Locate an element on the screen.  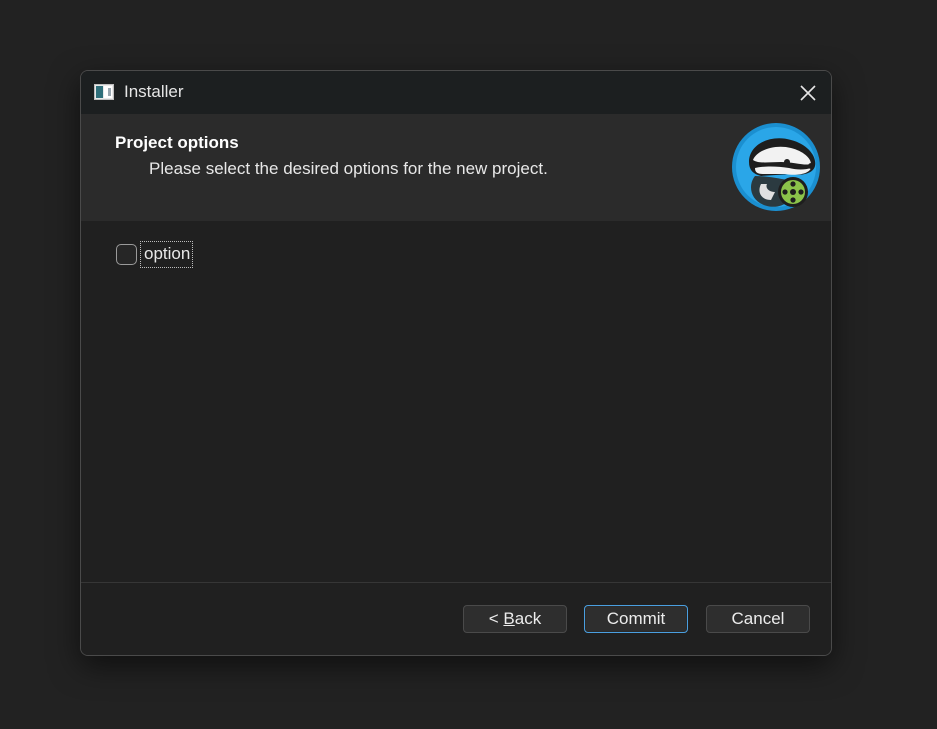
close-icon is located at coordinates (808, 92).